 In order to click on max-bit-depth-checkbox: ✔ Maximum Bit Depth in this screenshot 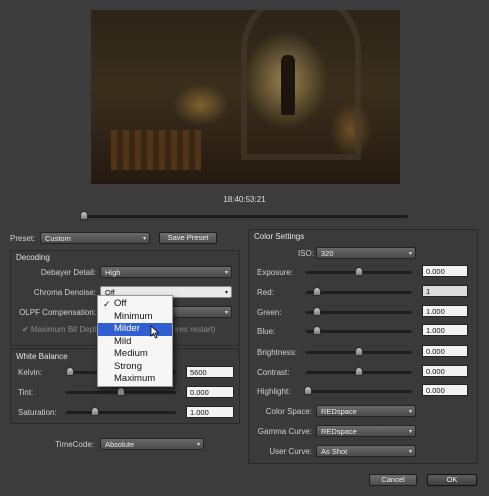, I will do `click(61, 329)`.